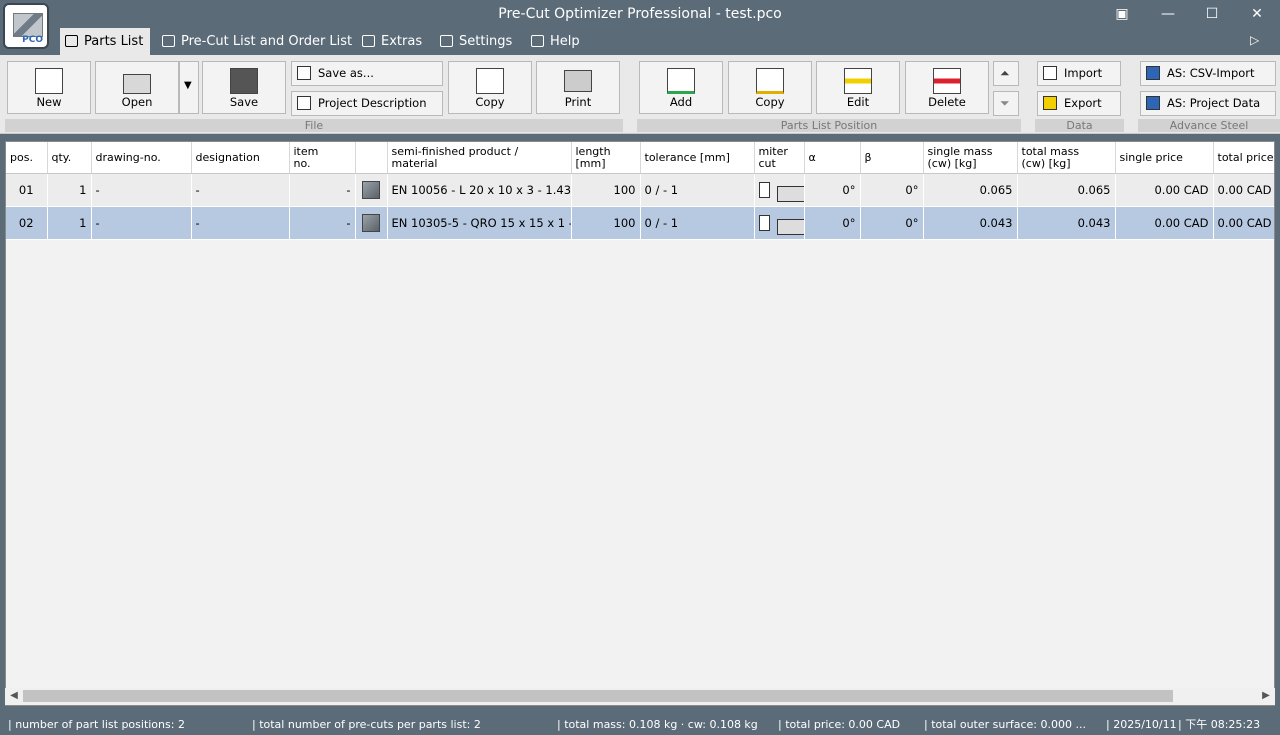 This screenshot has height=735, width=1280. What do you see at coordinates (367, 103) in the screenshot?
I see `project-description-button: Project Description` at bounding box center [367, 103].